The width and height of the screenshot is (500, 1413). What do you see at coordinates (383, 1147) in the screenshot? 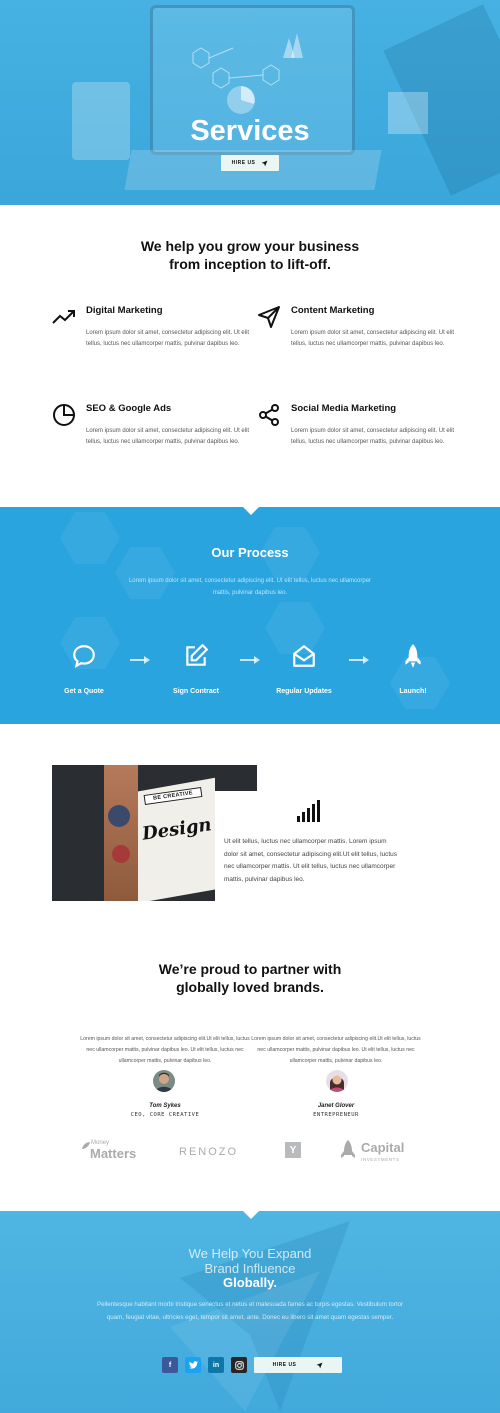
I see `logo-text: Capital` at bounding box center [383, 1147].